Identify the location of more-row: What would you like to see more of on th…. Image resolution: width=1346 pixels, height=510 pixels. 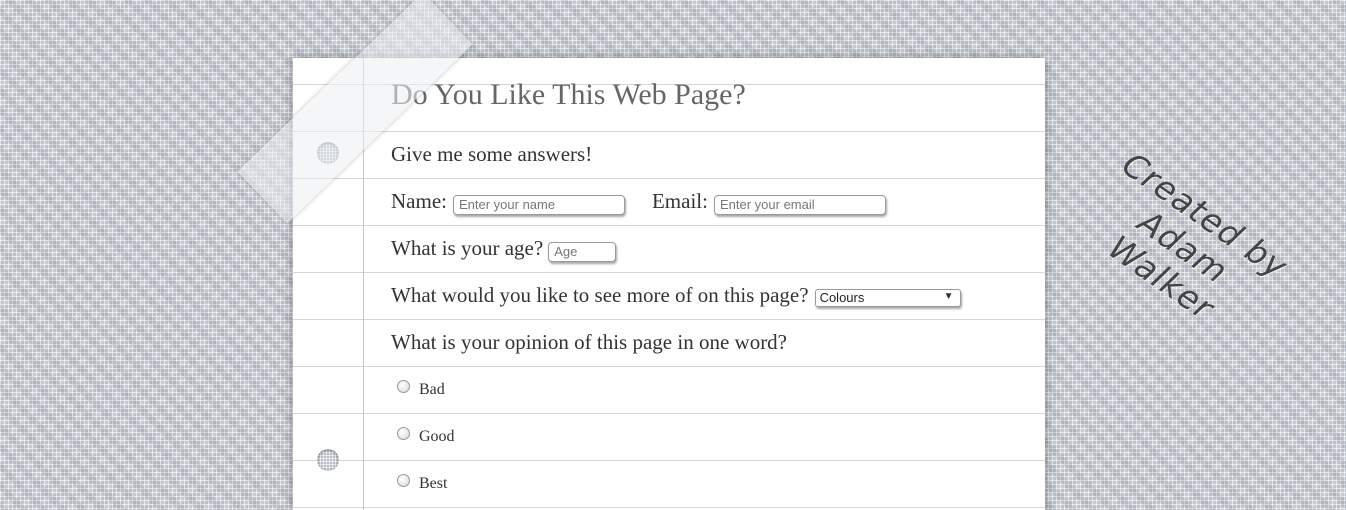
(713, 295).